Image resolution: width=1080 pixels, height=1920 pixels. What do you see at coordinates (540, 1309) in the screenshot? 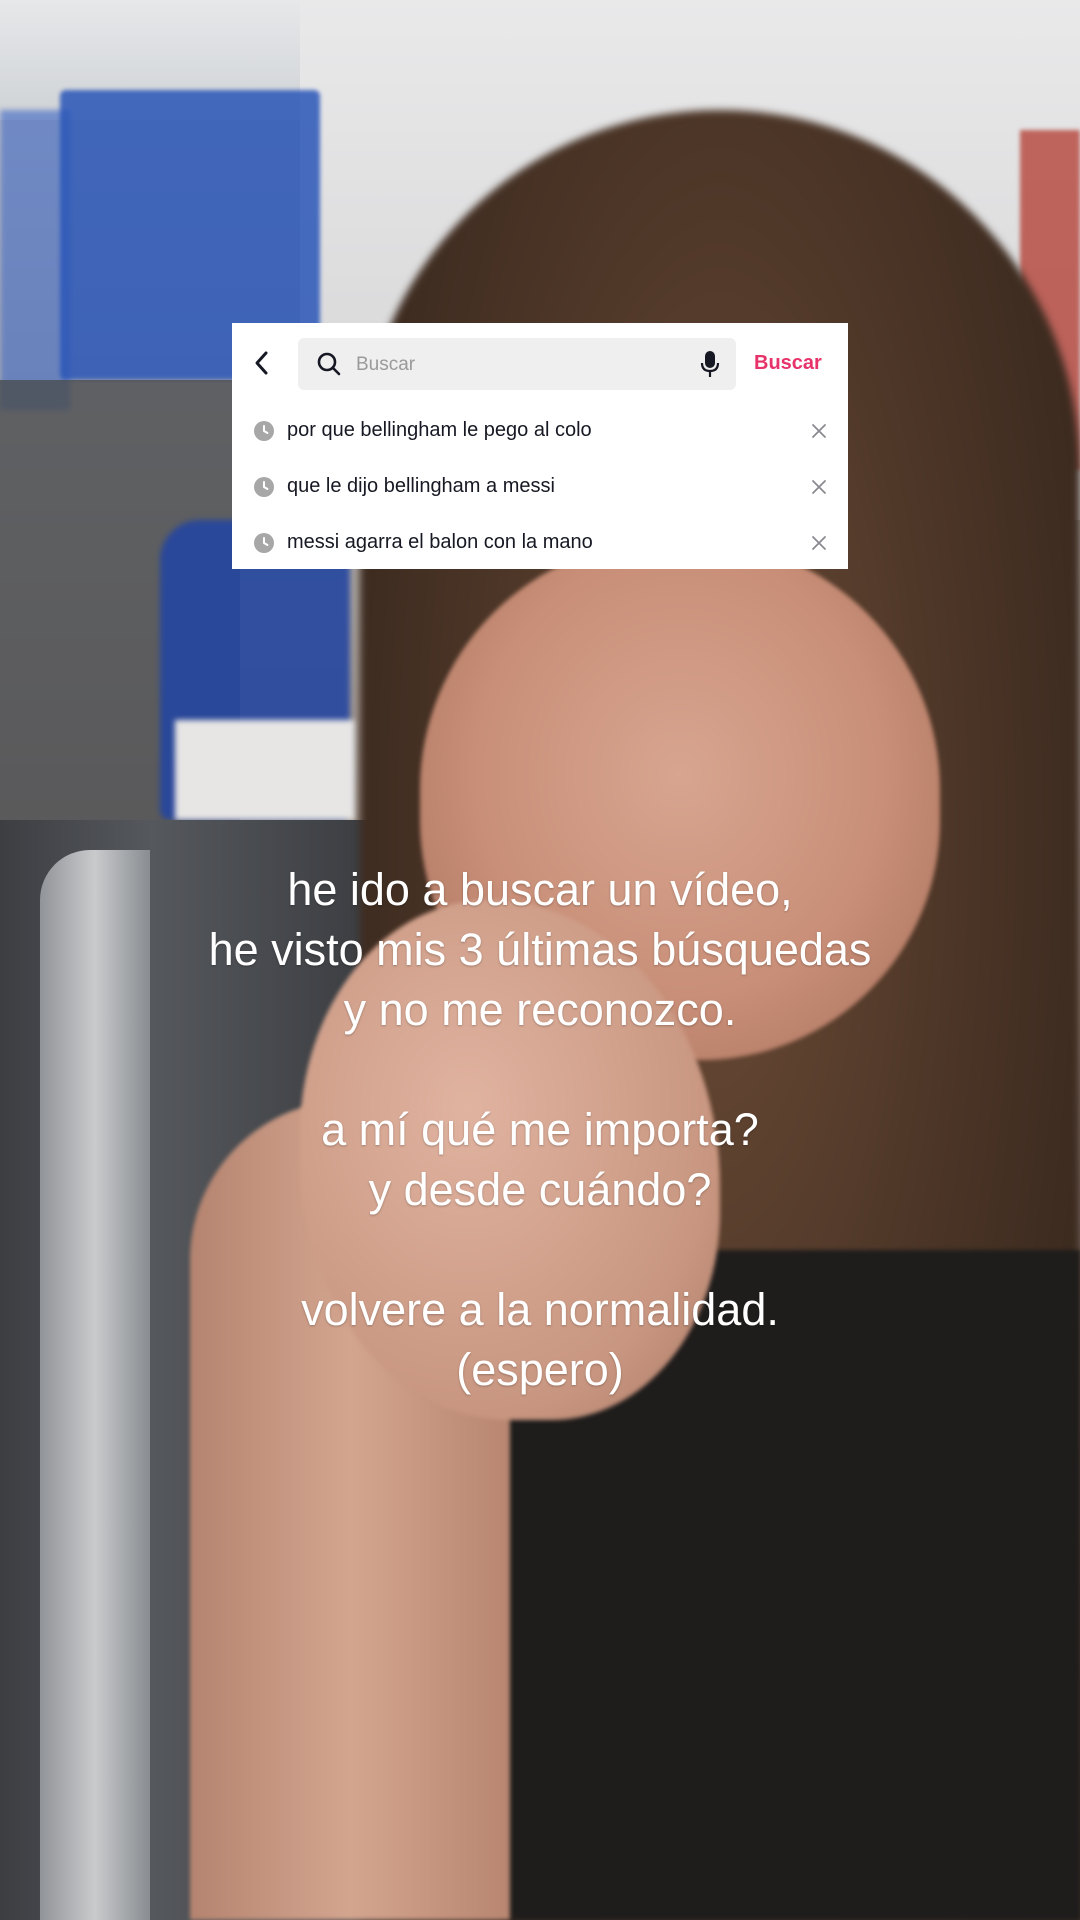
I see `caption-line: volvere a la normalidad.` at bounding box center [540, 1309].